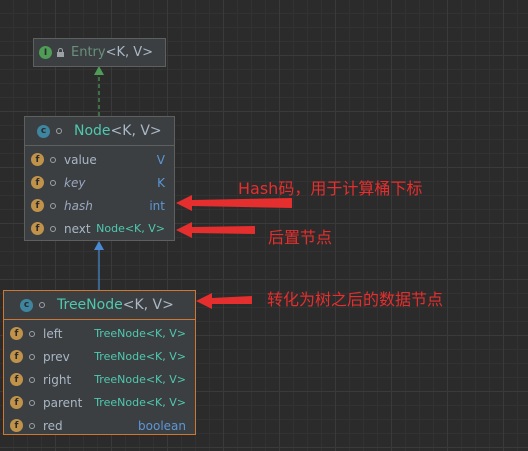 The height and width of the screenshot is (451, 528). I want to click on field-row: f parent TreeNode<K, V>, so click(99, 402).